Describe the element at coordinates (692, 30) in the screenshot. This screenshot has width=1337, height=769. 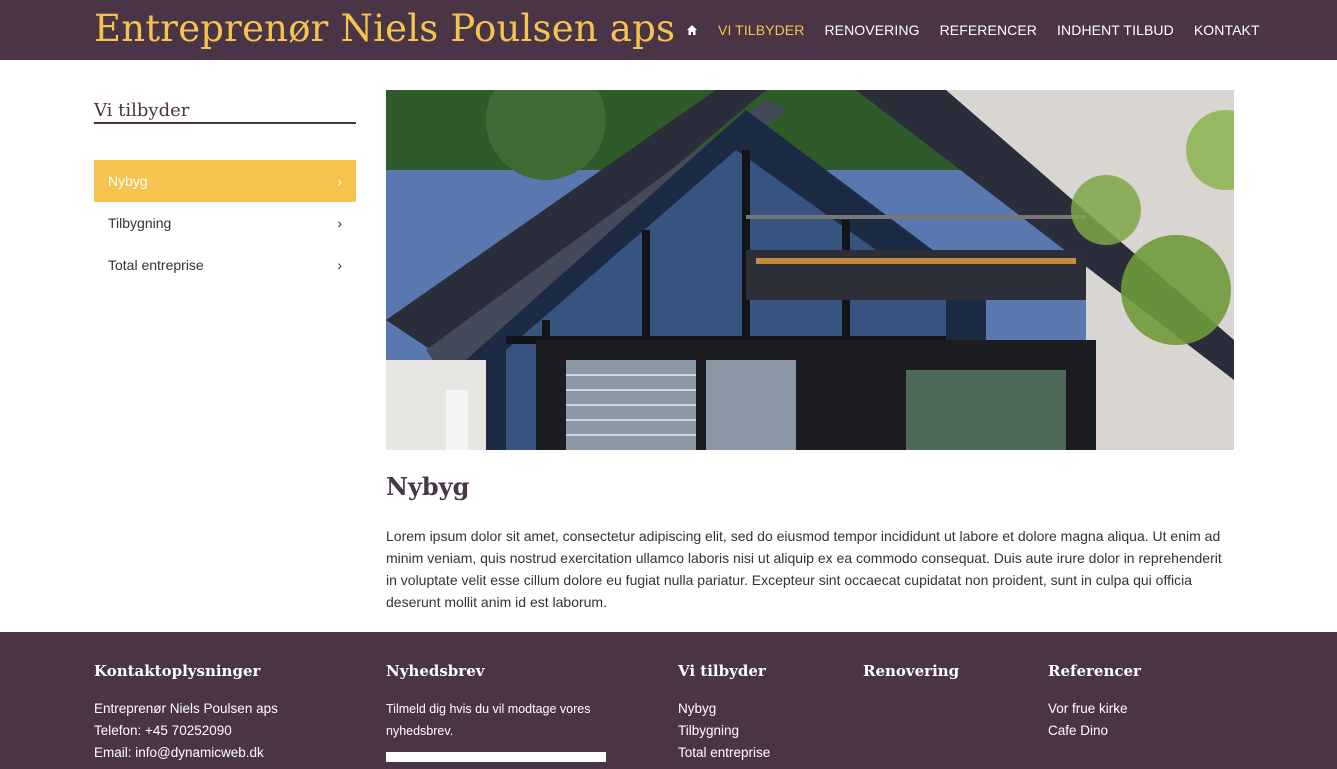
I see `home-icon` at that location.